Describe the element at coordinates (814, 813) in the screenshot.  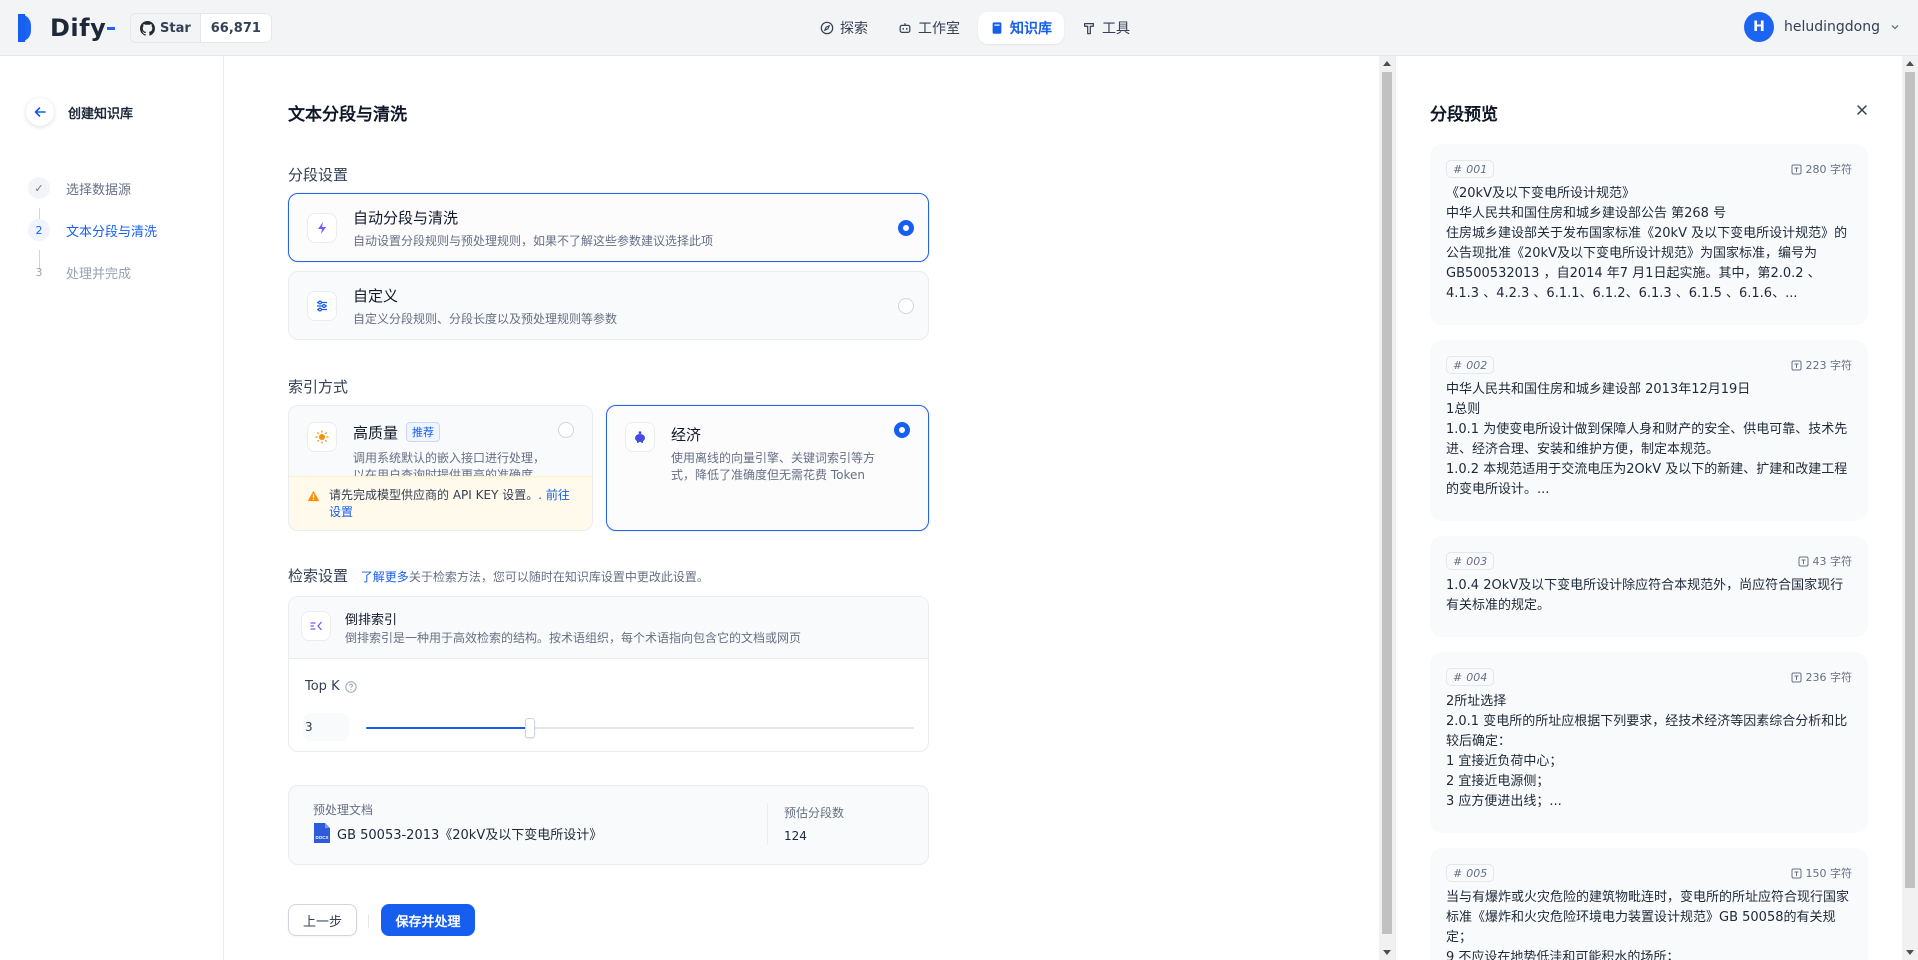
I see `estimated-chunks-label: 预估分段数` at that location.